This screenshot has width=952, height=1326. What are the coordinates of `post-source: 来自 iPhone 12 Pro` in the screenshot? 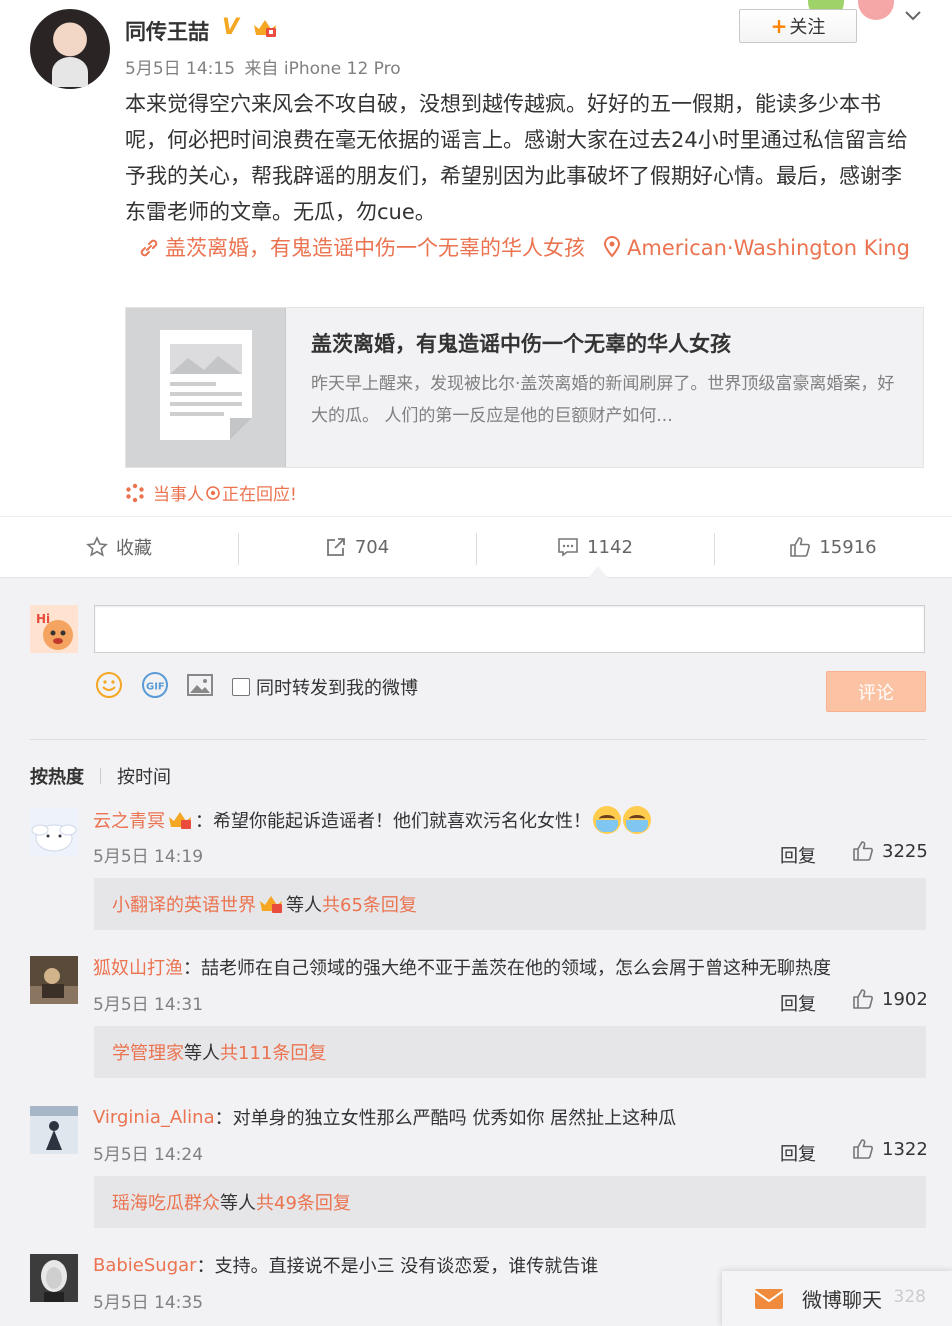 It's located at (322, 69).